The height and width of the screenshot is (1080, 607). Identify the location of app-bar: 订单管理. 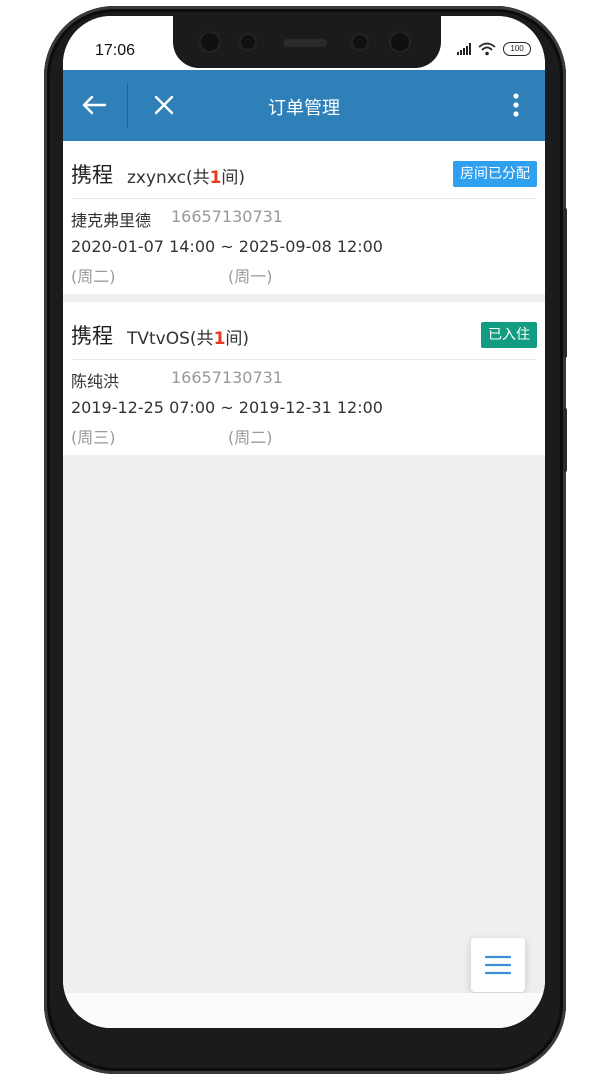
(304, 105).